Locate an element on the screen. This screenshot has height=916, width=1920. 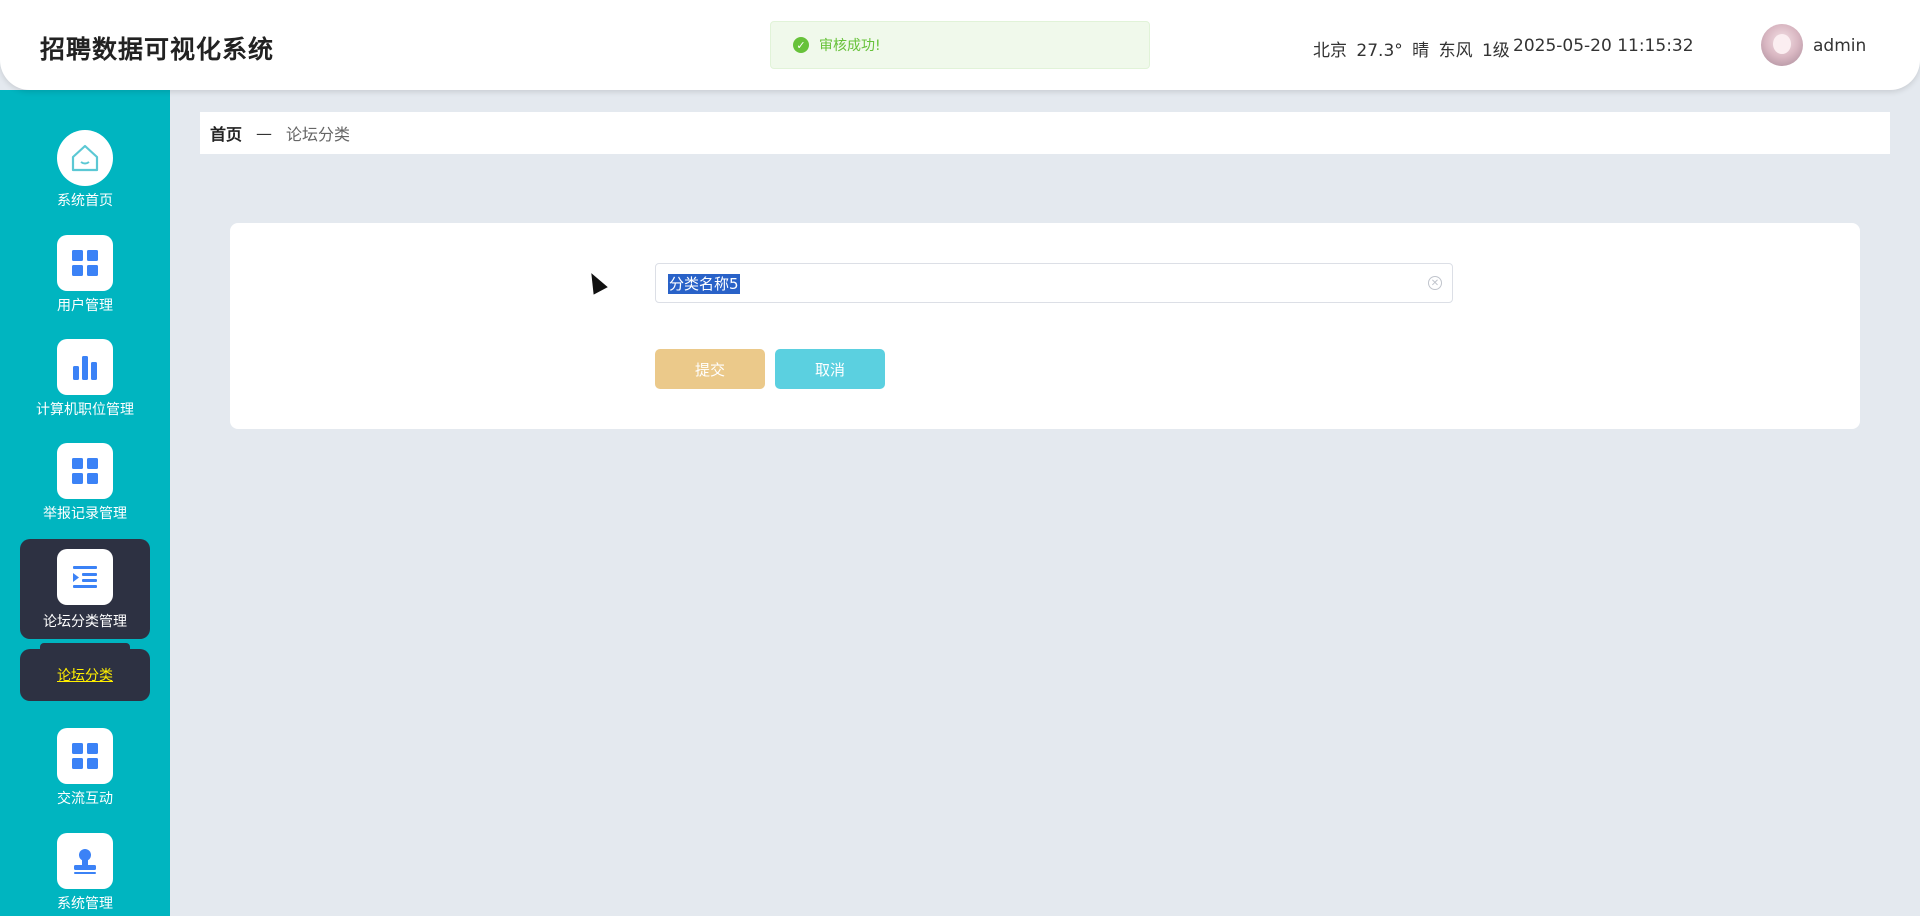
sidebar-subitem-label: 论坛分类 is located at coordinates (85, 676).